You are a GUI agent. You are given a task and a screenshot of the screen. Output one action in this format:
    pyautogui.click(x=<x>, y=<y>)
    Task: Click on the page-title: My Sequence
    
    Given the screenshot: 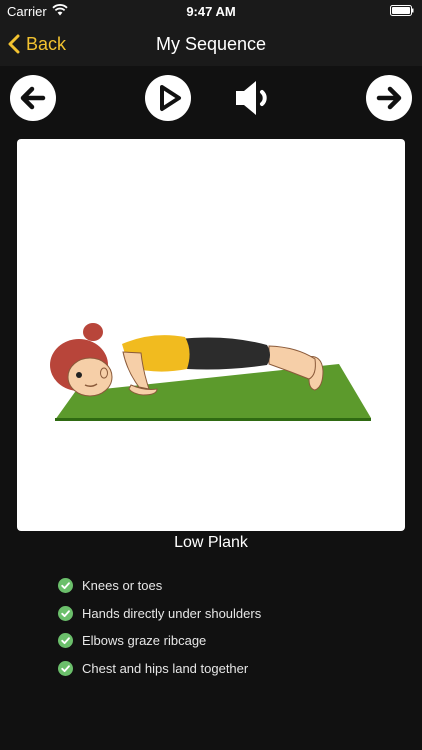 What is the action you would take?
    pyautogui.click(x=211, y=44)
    